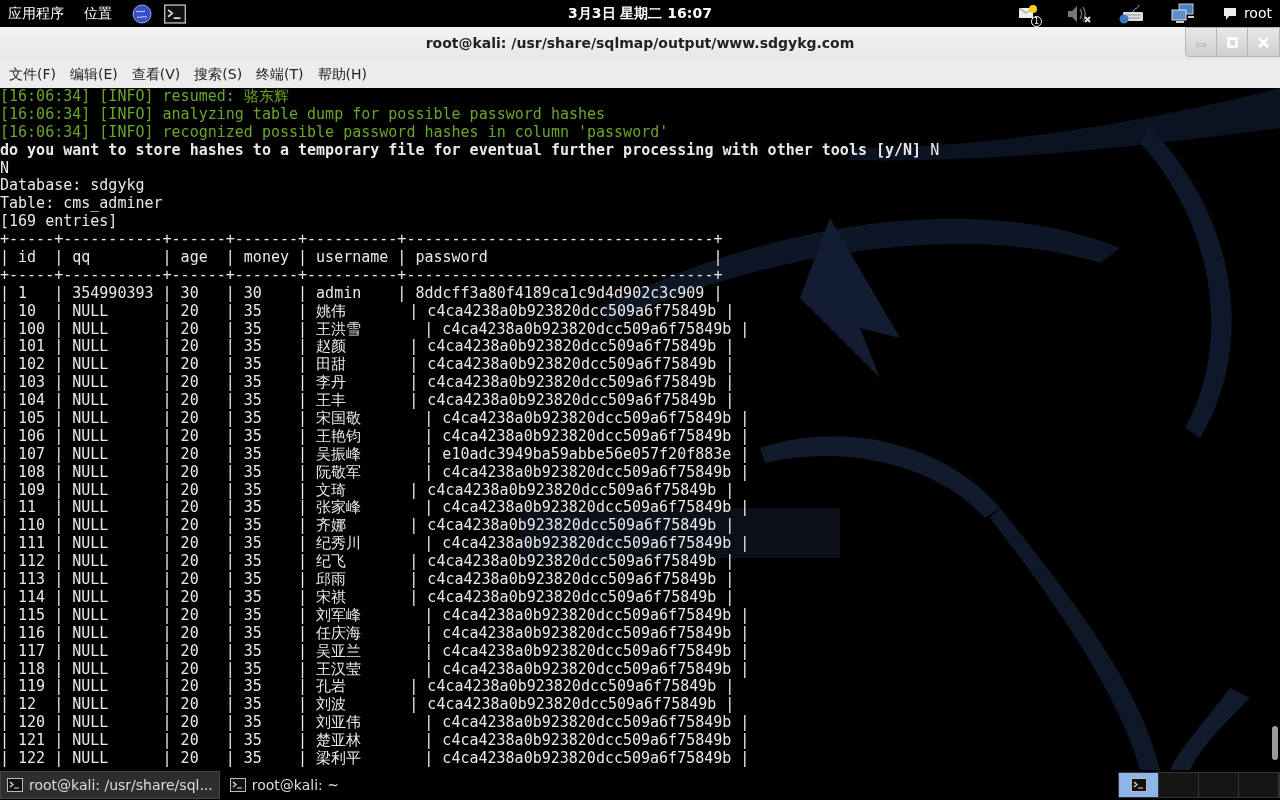 This screenshot has height=800, width=1280. What do you see at coordinates (367, 526) in the screenshot?
I see `terminal-line: | 110 | NULL | 20 | 35 | 齐娜 | c4ca4238a0b923820dcc509a6f75849b |` at bounding box center [367, 526].